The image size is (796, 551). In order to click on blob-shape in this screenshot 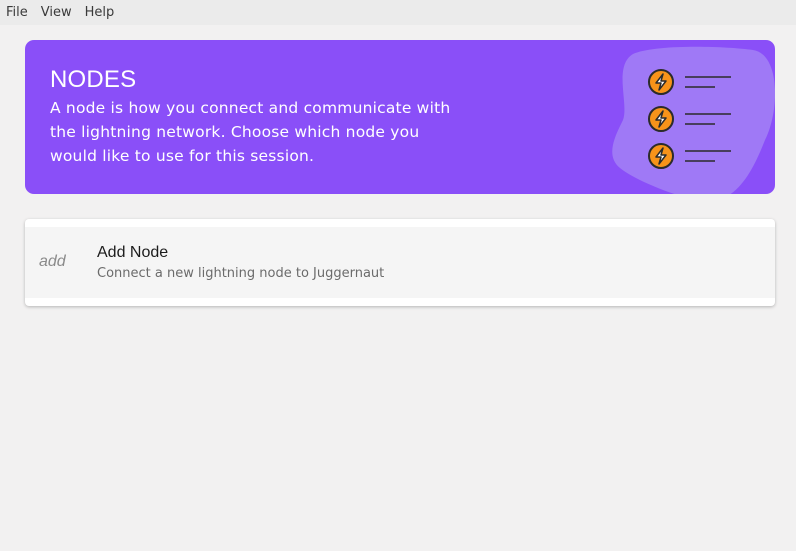, I will do `click(693, 120)`.